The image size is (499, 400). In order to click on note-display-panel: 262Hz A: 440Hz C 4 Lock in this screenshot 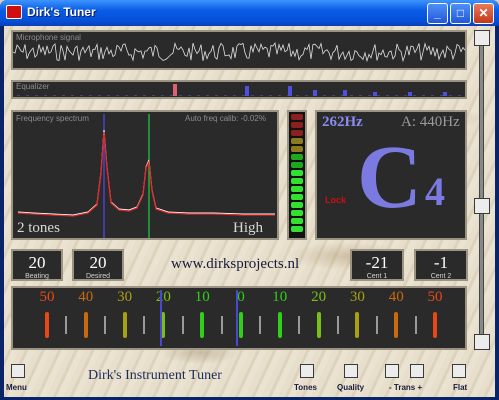, I will do `click(391, 175)`.